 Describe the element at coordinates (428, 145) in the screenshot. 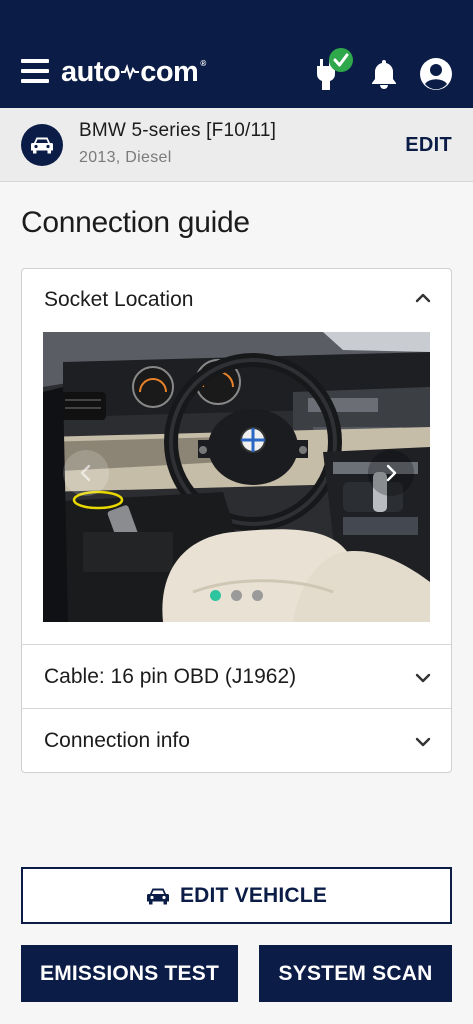

I see `edit-vehicle-link: EDIT` at that location.